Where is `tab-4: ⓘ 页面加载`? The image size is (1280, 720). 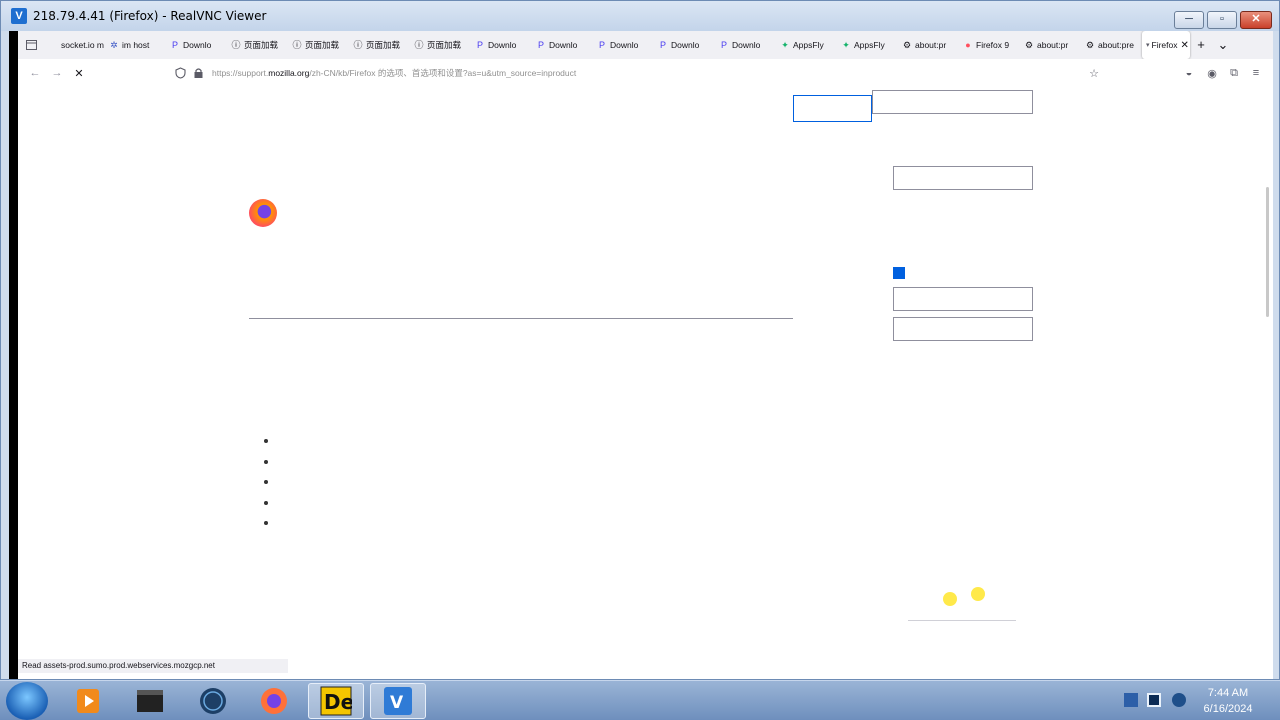 tab-4: ⓘ 页面加载 is located at coordinates (318, 45).